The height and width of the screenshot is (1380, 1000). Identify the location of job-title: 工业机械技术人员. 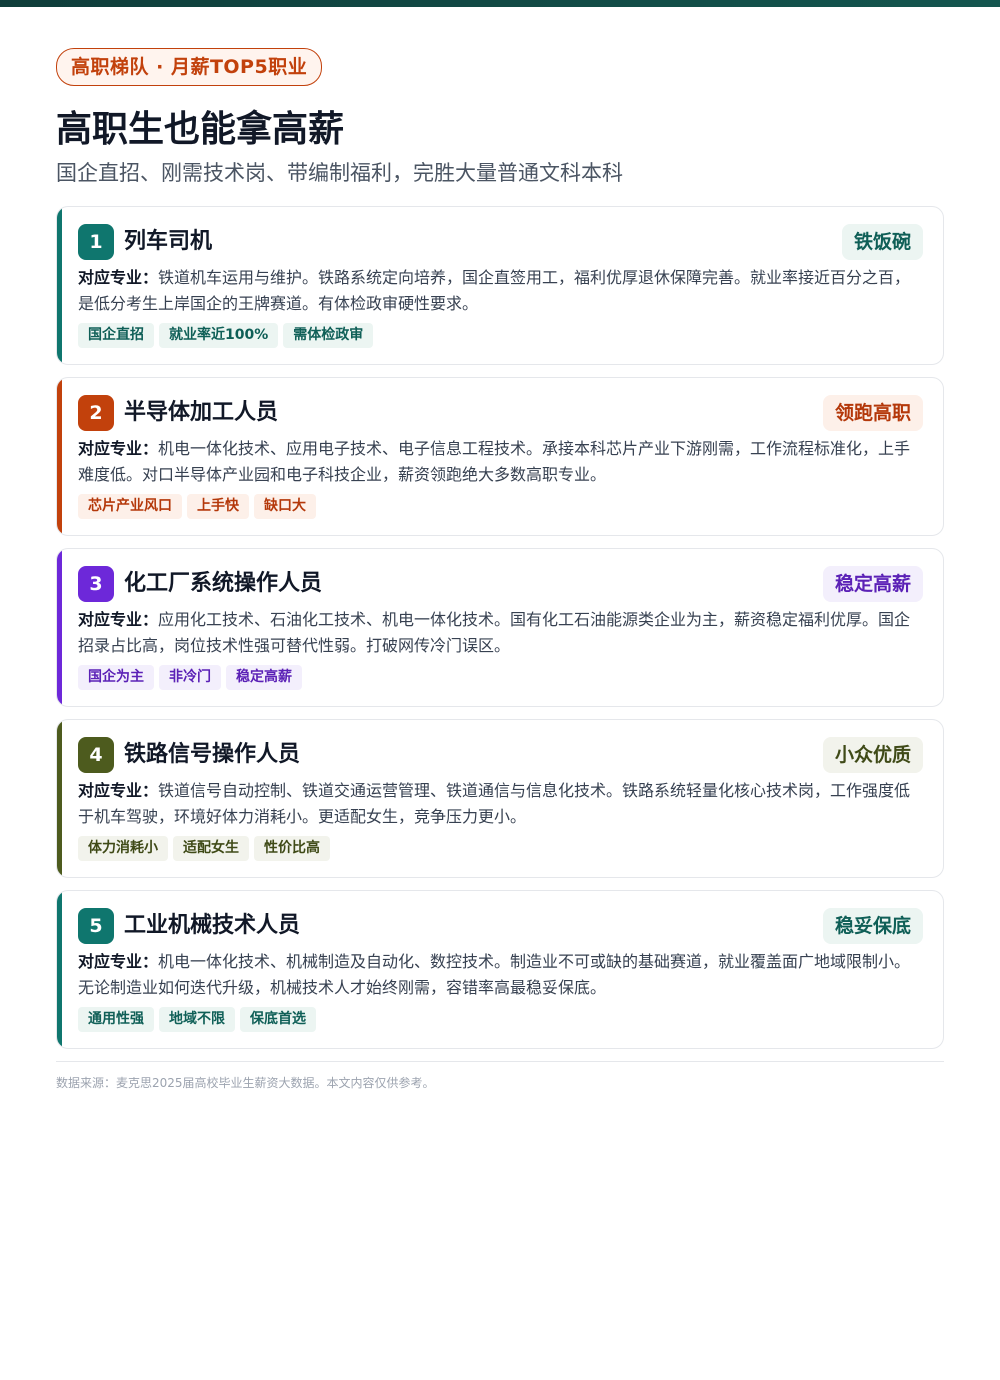
(212, 925).